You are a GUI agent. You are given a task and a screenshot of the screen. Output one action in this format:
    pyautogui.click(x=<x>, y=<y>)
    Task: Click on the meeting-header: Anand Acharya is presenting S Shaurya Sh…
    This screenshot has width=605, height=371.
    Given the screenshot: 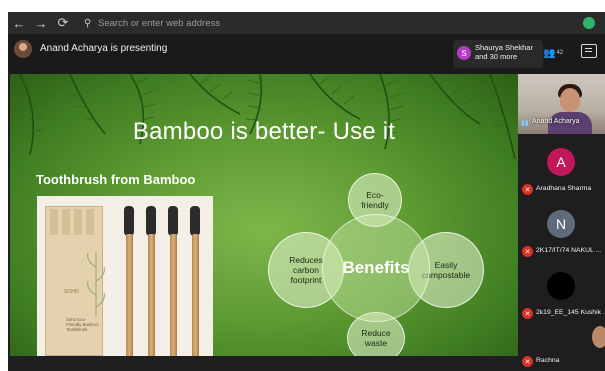 What is the action you would take?
    pyautogui.click(x=306, y=54)
    